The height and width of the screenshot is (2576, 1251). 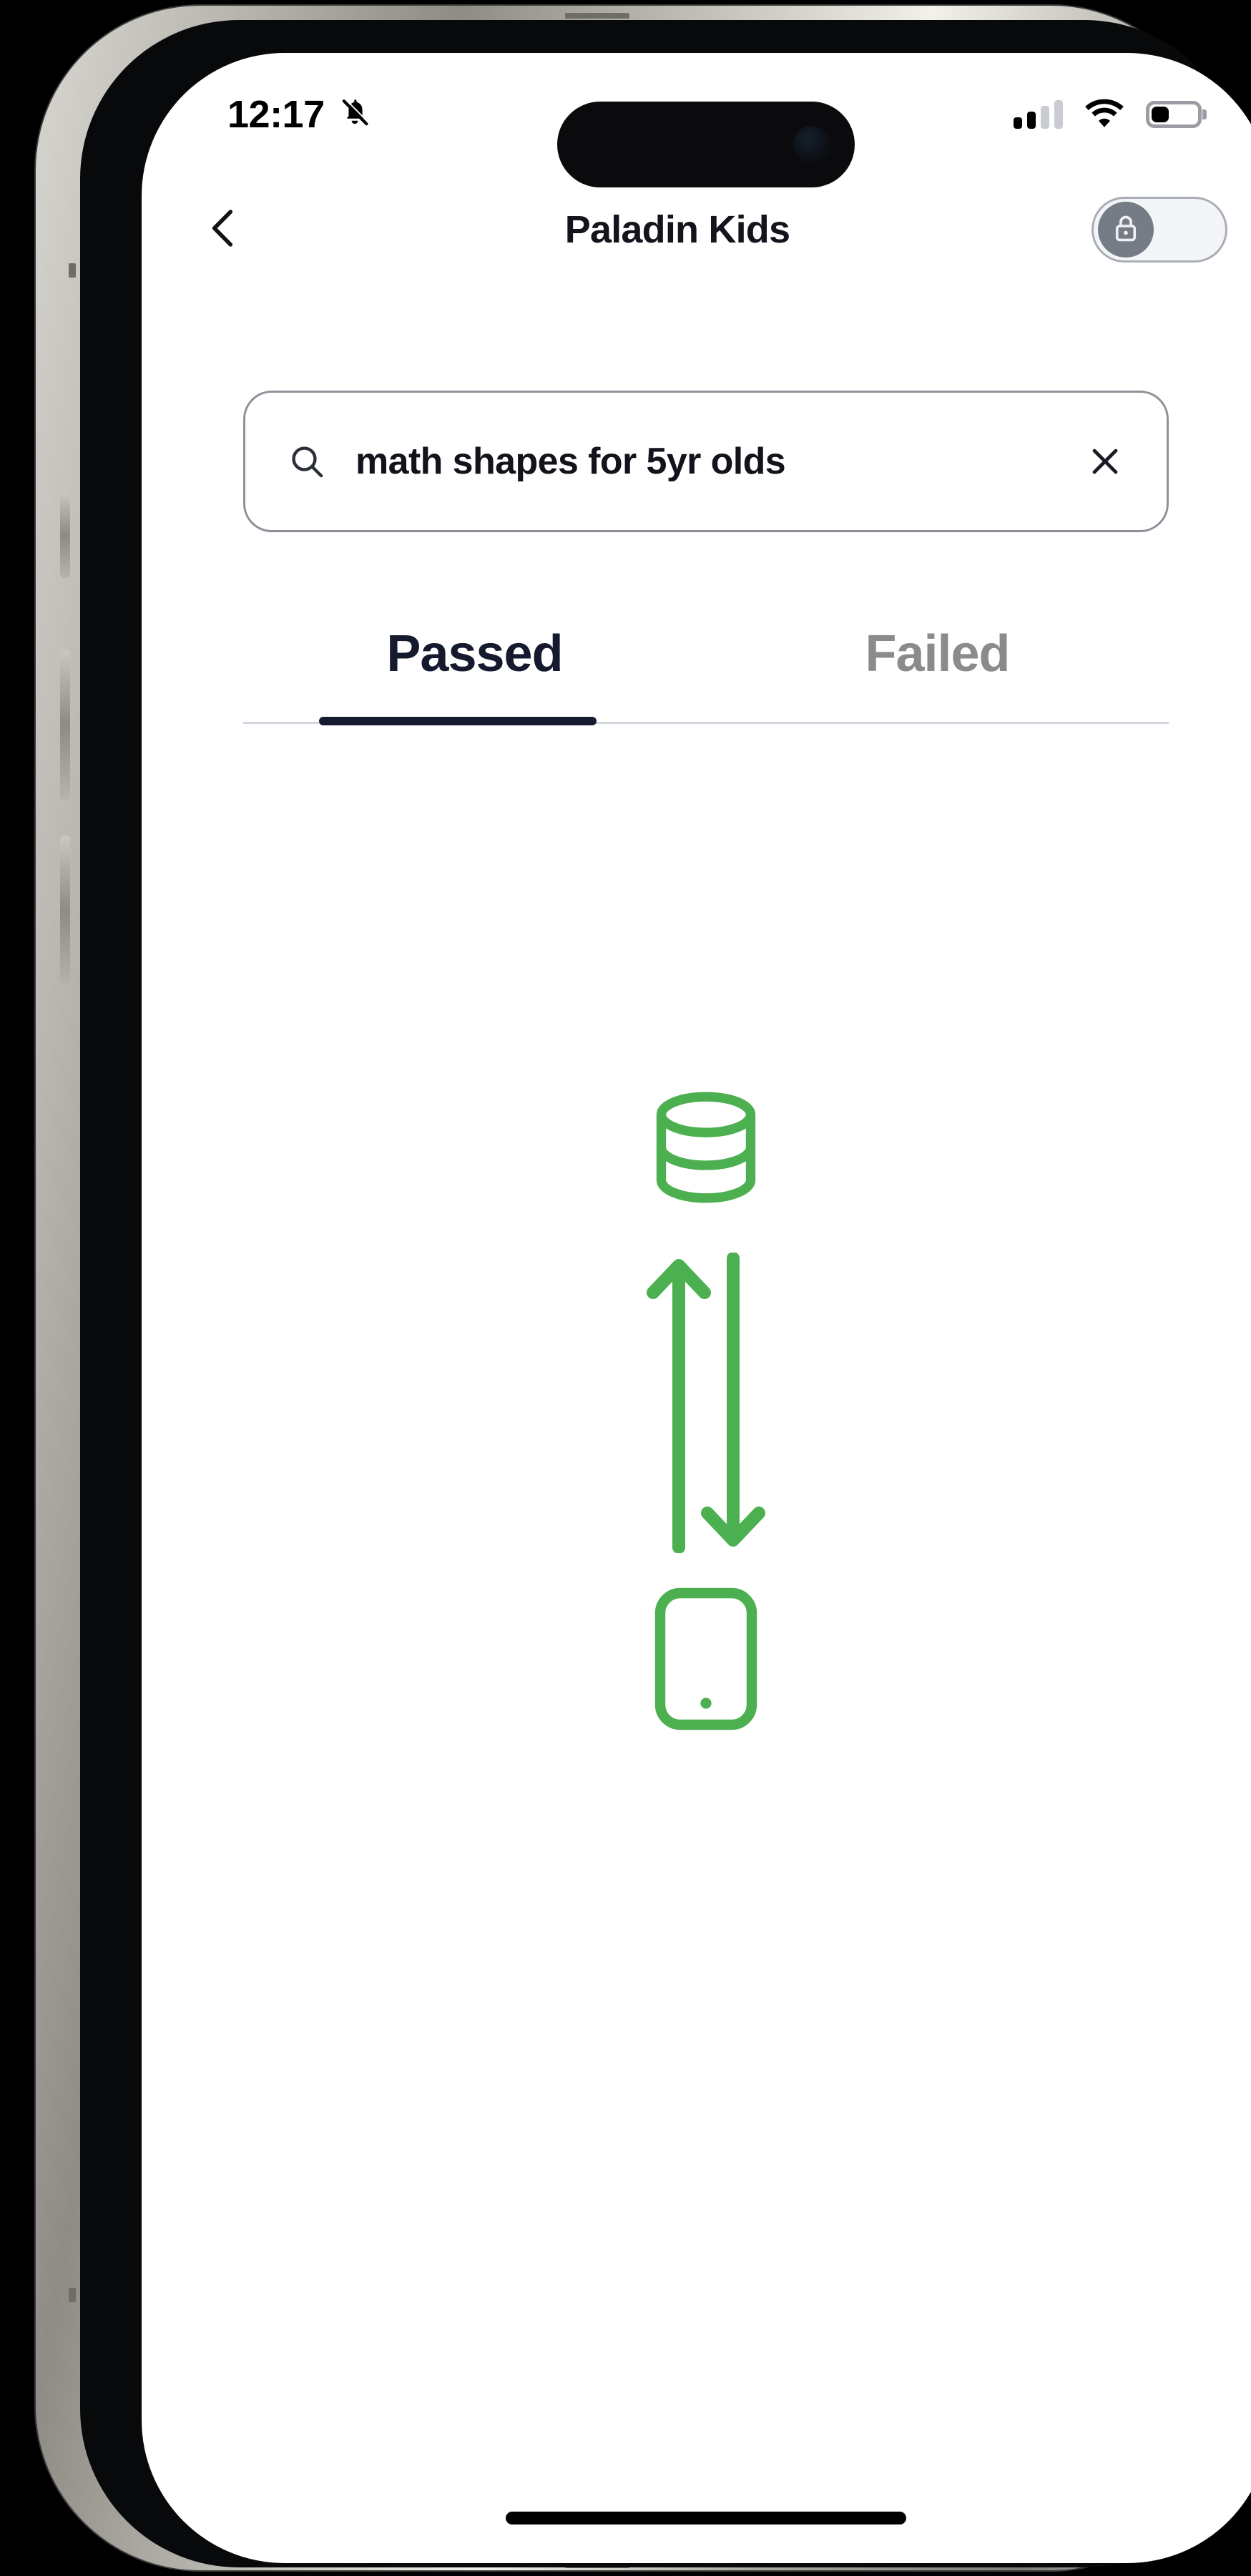 I want to click on search-box: math shapes for 5yr olds, so click(x=706, y=462).